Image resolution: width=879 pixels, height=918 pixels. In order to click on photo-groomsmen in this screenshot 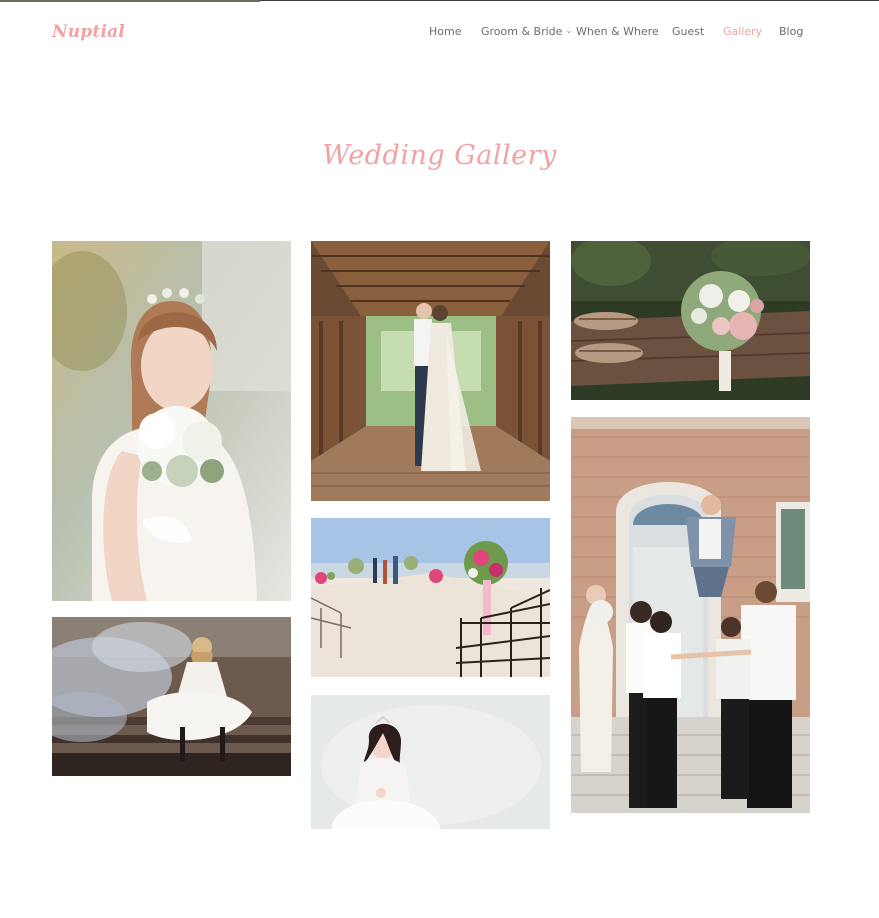, I will do `click(690, 615)`.